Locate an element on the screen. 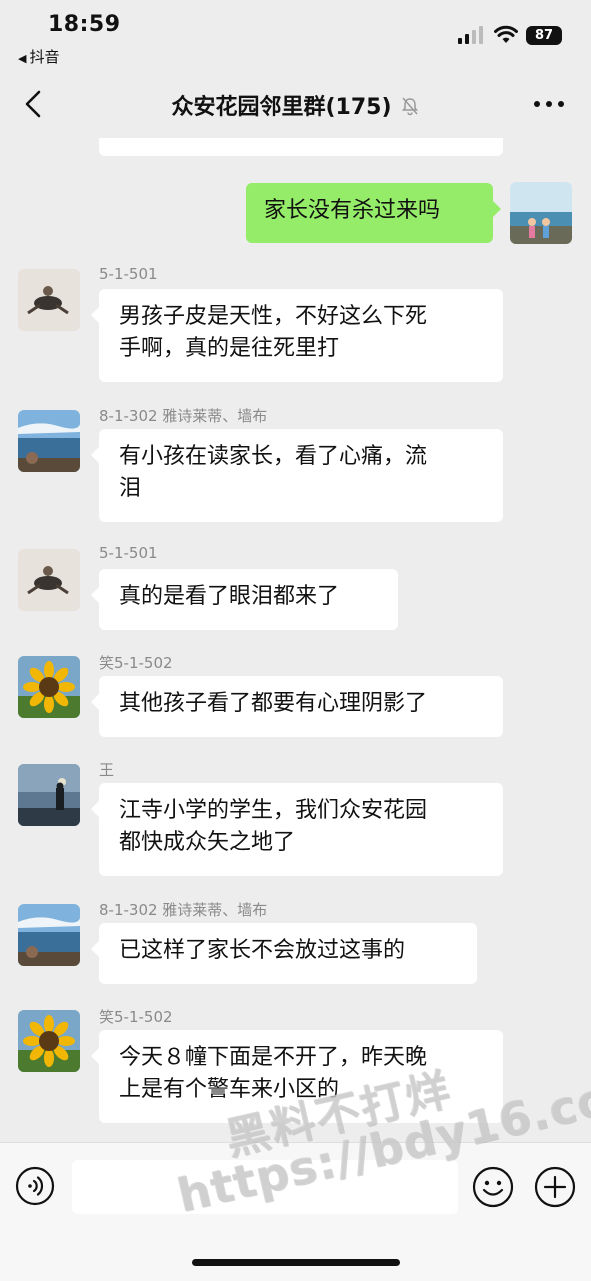 The height and width of the screenshot is (1281, 591). bell-slash-icon is located at coordinates (409, 106).